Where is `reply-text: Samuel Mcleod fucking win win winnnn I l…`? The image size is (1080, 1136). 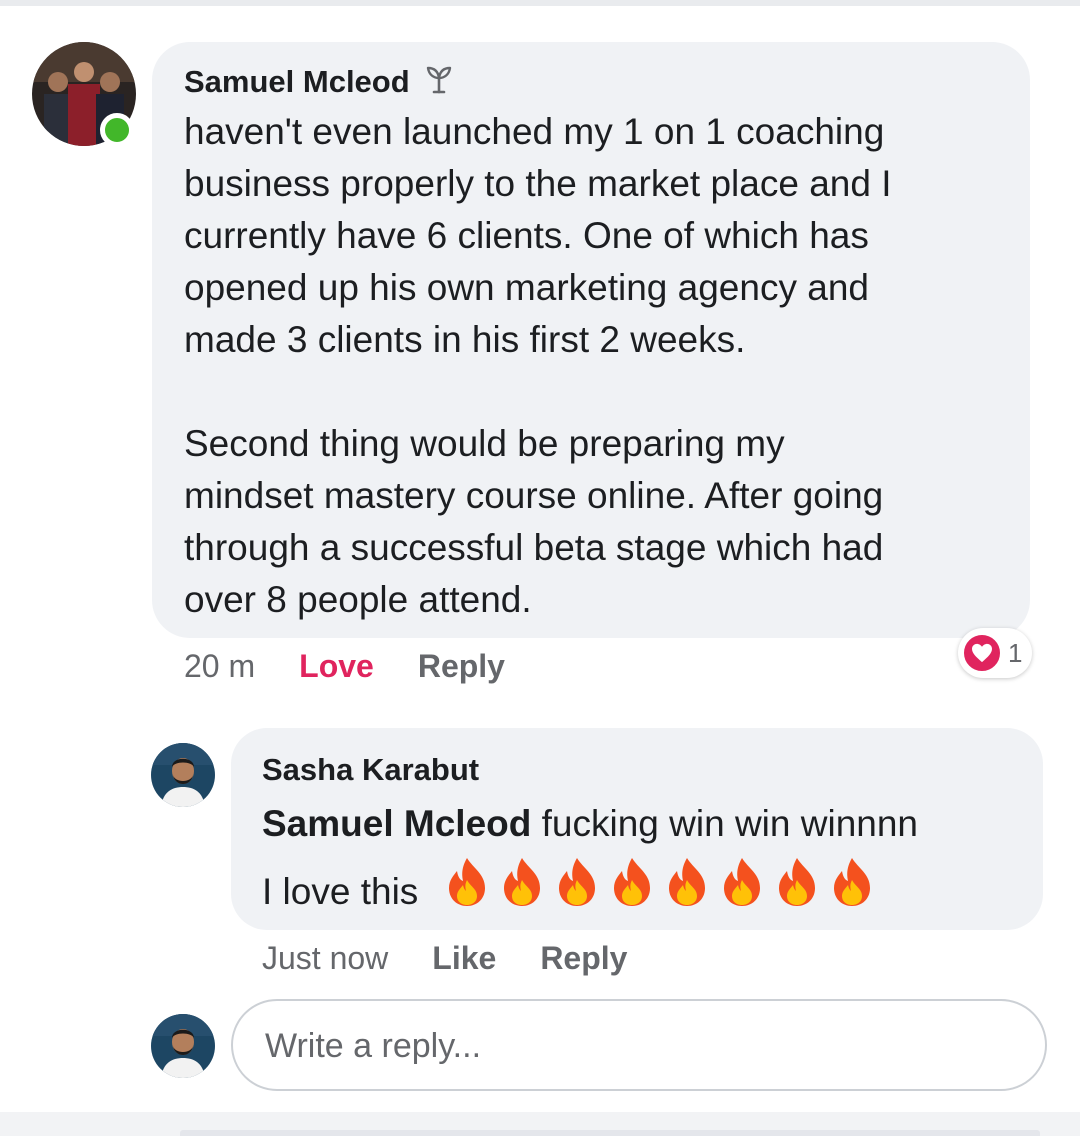 reply-text: Samuel Mcleod fucking win win winnnn I l… is located at coordinates (647, 860).